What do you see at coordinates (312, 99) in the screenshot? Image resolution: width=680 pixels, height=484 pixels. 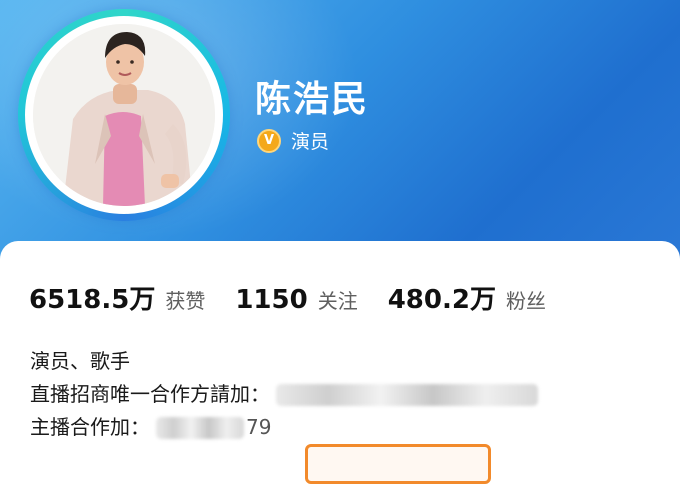 I see `profile-name: 陈浩民` at bounding box center [312, 99].